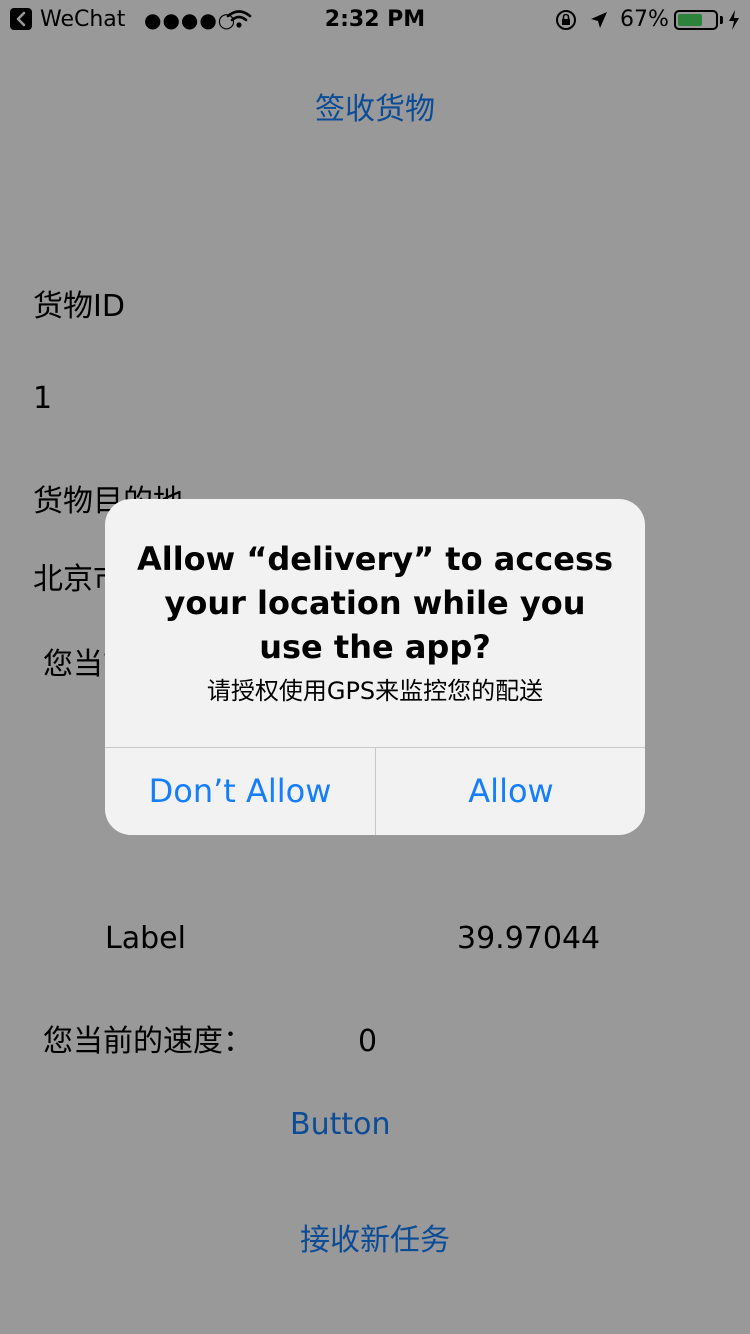  I want to click on dont-allow-button: Don’t Allow, so click(240, 791).